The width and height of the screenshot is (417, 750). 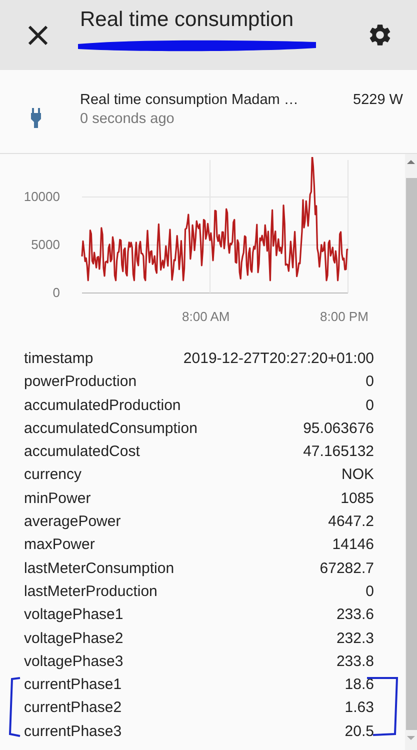 I want to click on attribute-name: accumulatedCost, so click(x=82, y=452).